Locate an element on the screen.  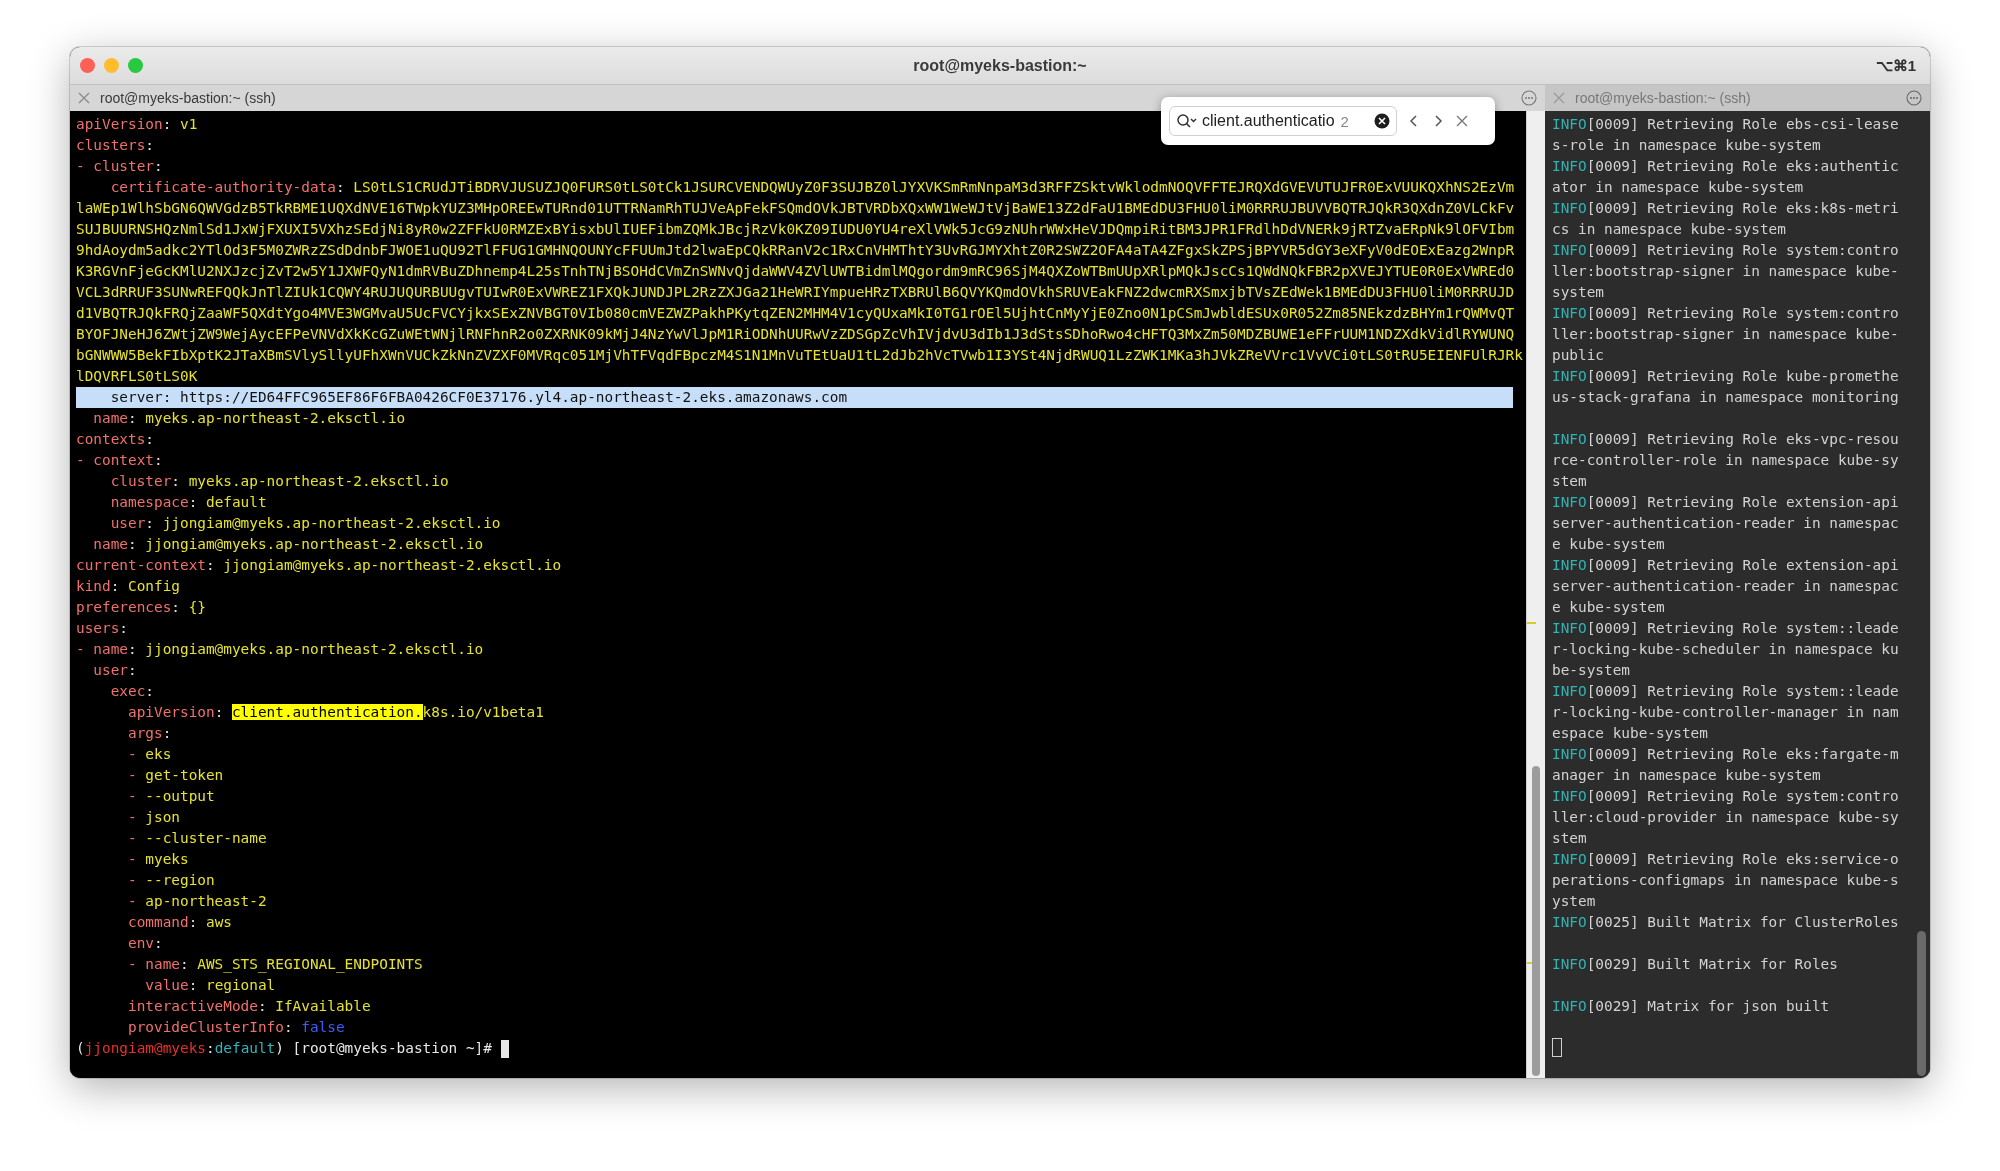
log-line: INFO[0009] Retrieving Role eks:k8s-metrics in namespace kube-system is located at coordinates (1725, 219).